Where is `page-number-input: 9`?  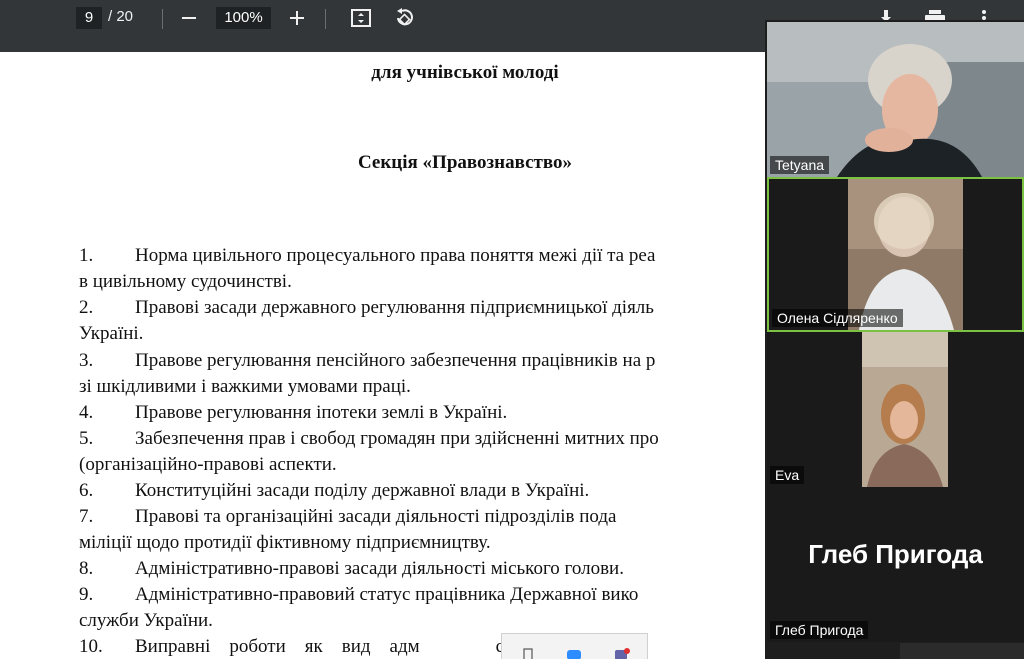 page-number-input: 9 is located at coordinates (89, 18).